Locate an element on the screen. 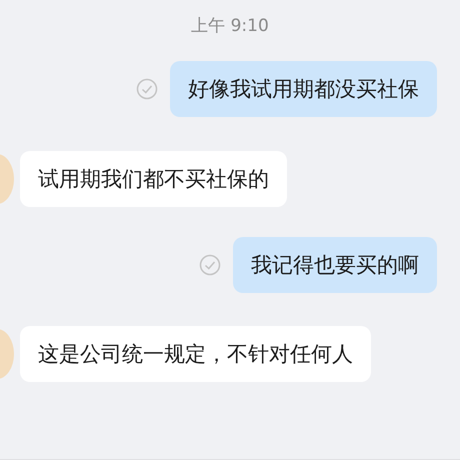 The height and width of the screenshot is (460, 460). message-bubble: 这是公司统一规定，不针对任何人 is located at coordinates (195, 354).